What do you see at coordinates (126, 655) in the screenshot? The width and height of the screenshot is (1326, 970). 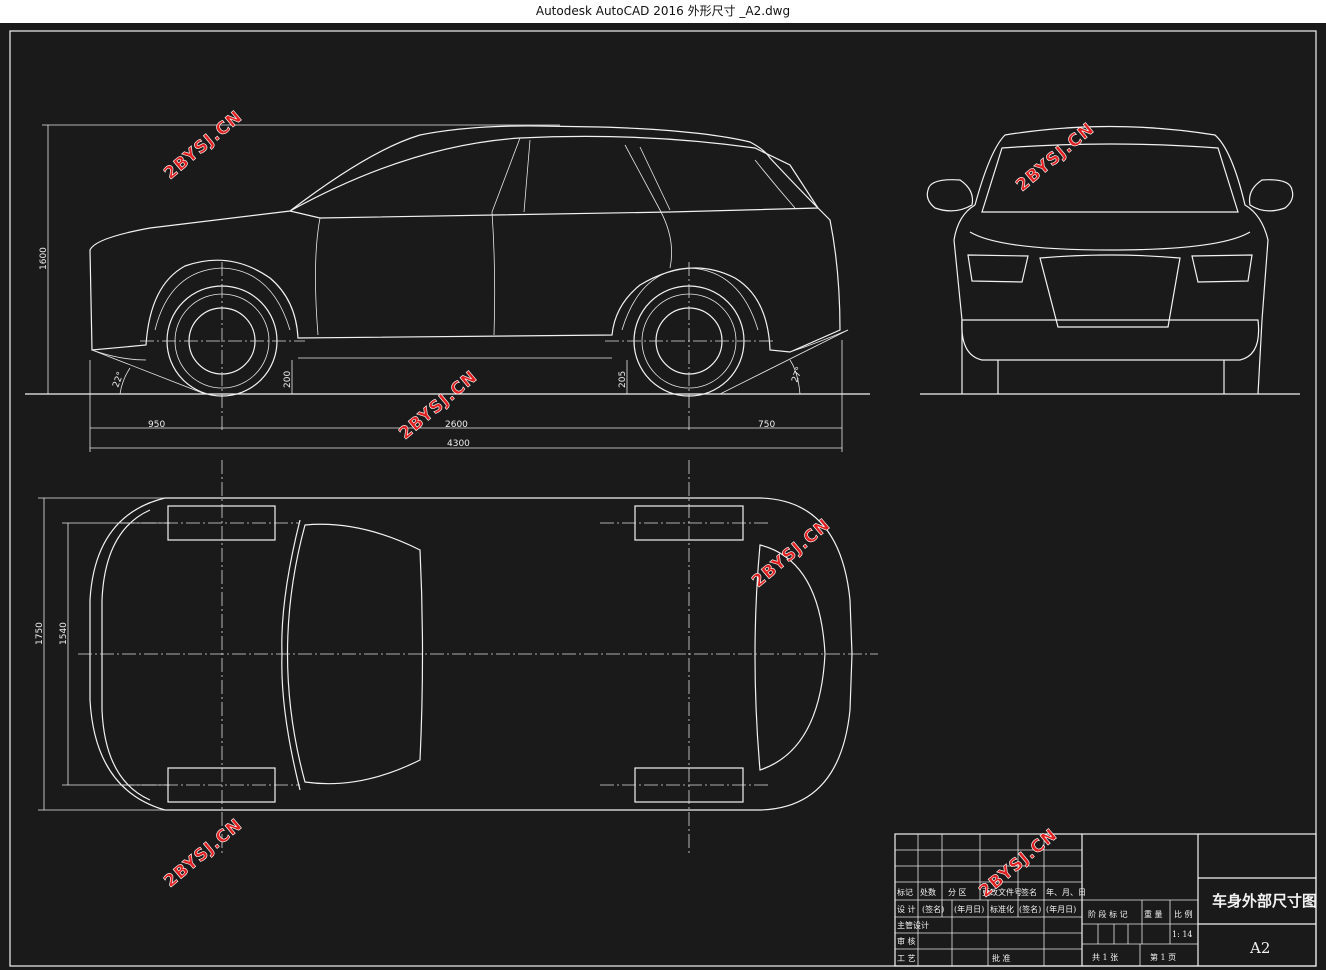 I see `front-bumper-top` at bounding box center [126, 655].